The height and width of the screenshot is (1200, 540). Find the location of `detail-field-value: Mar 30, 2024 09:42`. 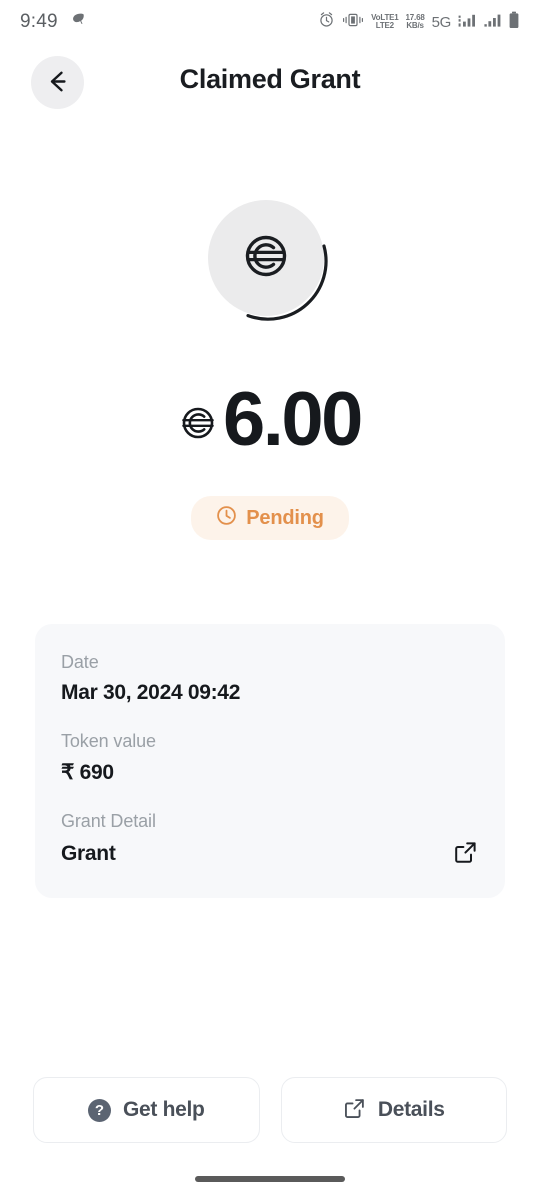

detail-field-value: Mar 30, 2024 09:42 is located at coordinates (151, 692).